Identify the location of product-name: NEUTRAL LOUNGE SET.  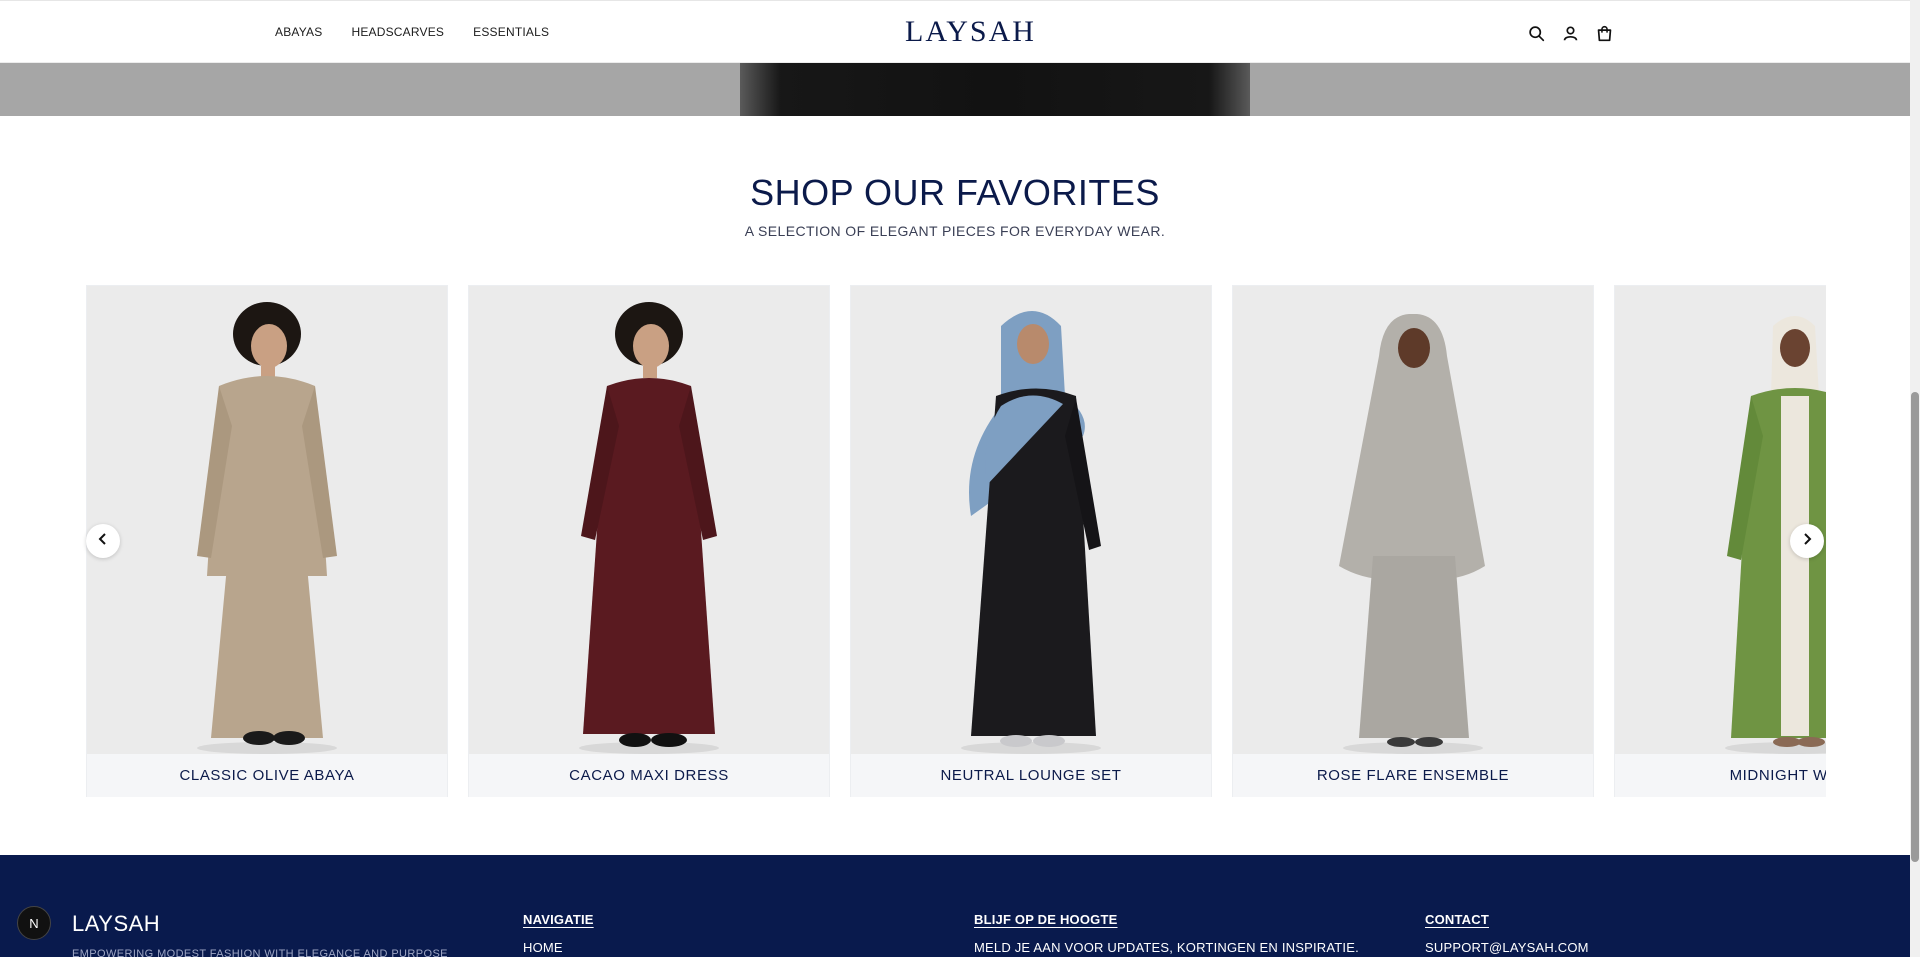
(1031, 775).